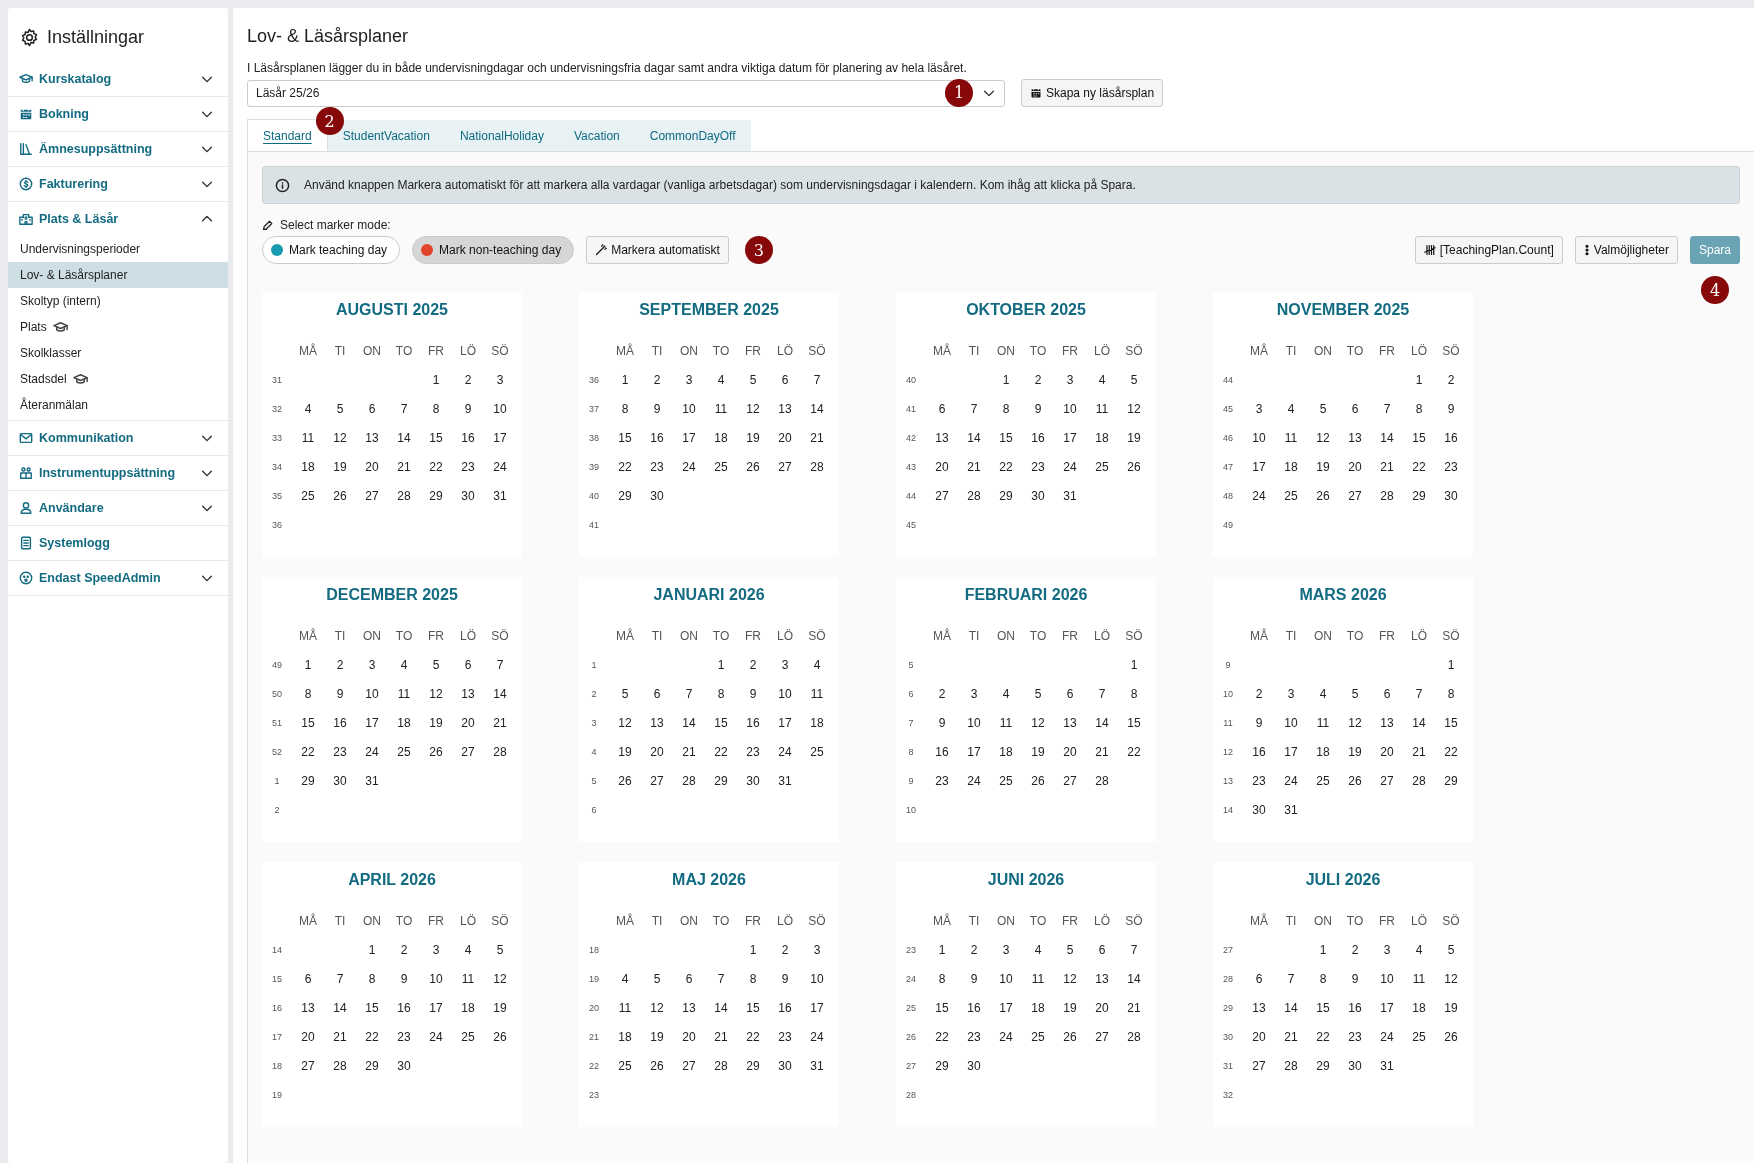 This screenshot has height=1163, width=1754. What do you see at coordinates (785, 664) in the screenshot?
I see `day-cell: 3` at bounding box center [785, 664].